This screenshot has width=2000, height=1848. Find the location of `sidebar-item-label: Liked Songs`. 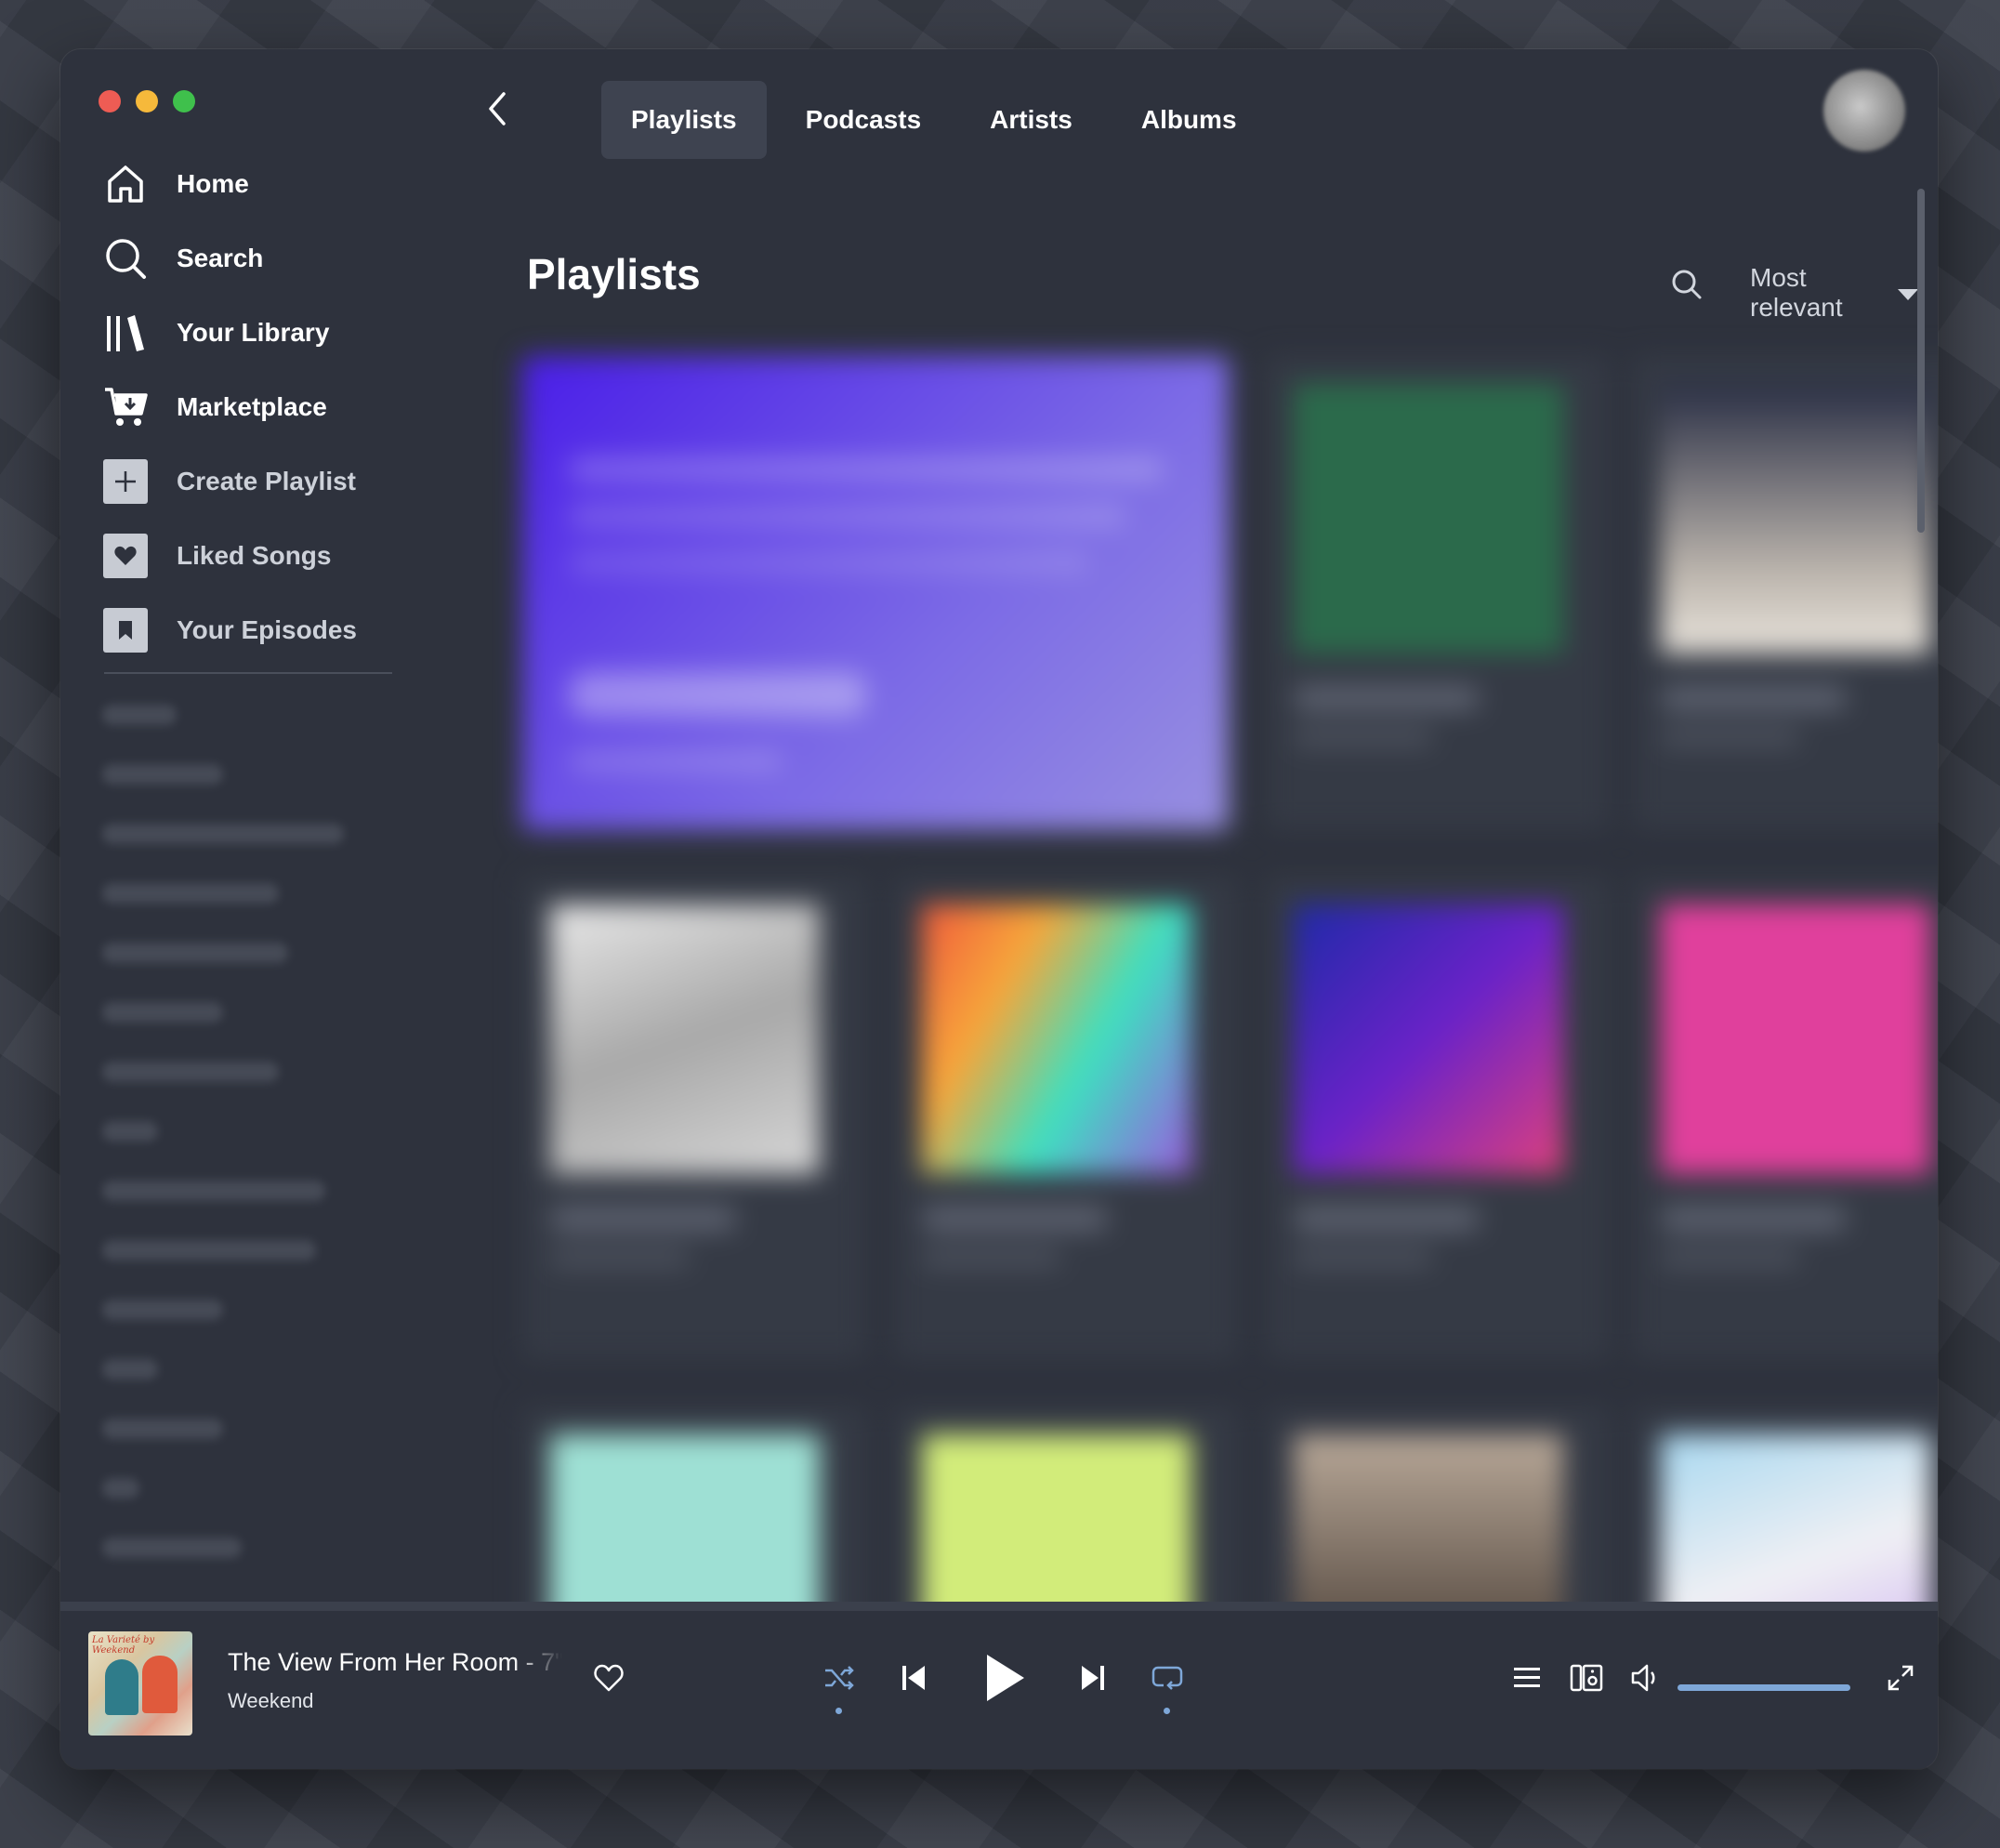

sidebar-item-label: Liked Songs is located at coordinates (255, 555).